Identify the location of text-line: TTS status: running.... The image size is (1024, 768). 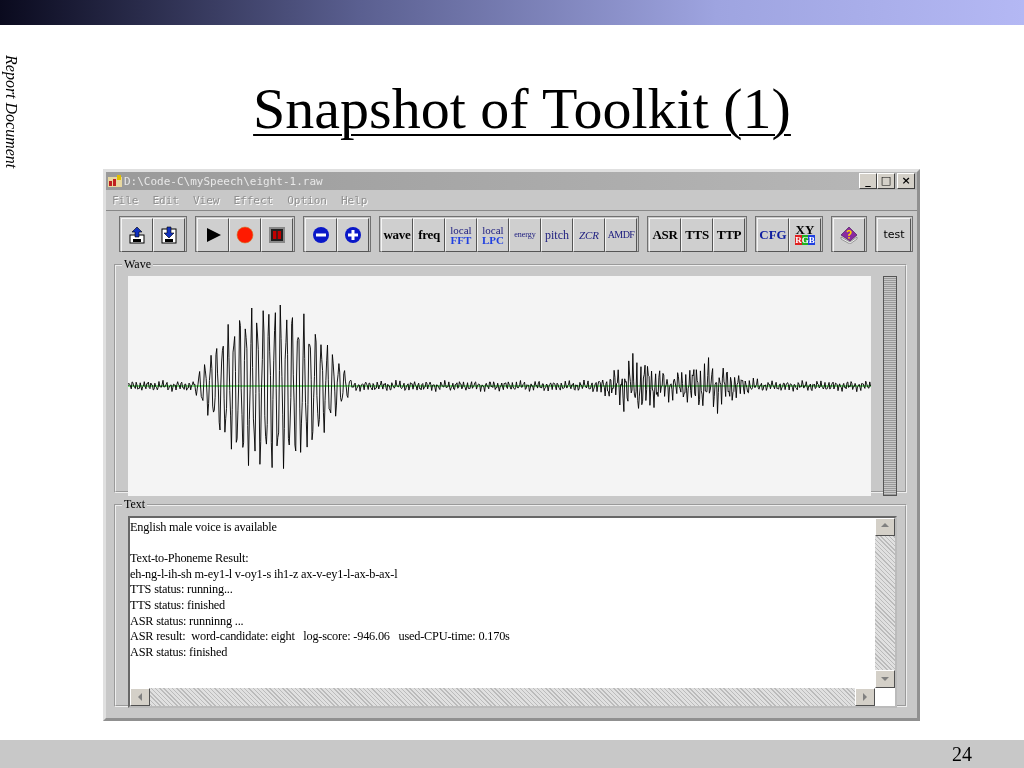
(182, 590).